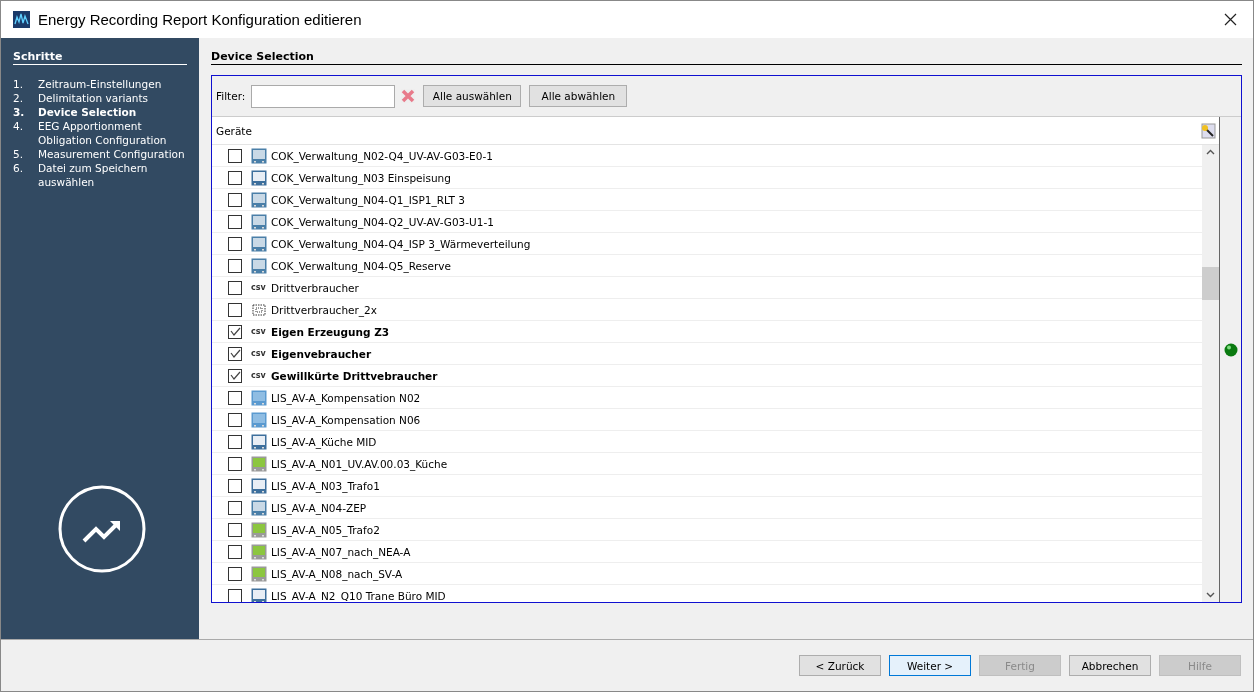  What do you see at coordinates (346, 419) in the screenshot?
I see `device-name: LIS_AV-A_Kompensation N06` at bounding box center [346, 419].